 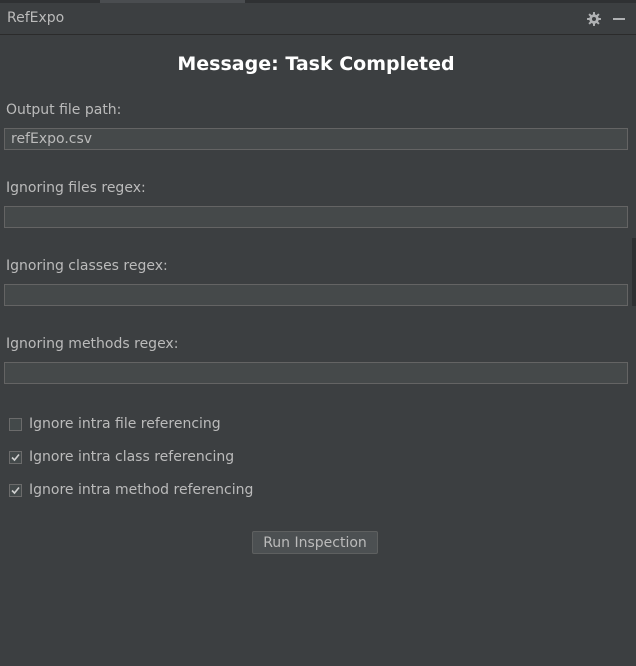 I want to click on status-message: Message: Task Completed, so click(x=316, y=64).